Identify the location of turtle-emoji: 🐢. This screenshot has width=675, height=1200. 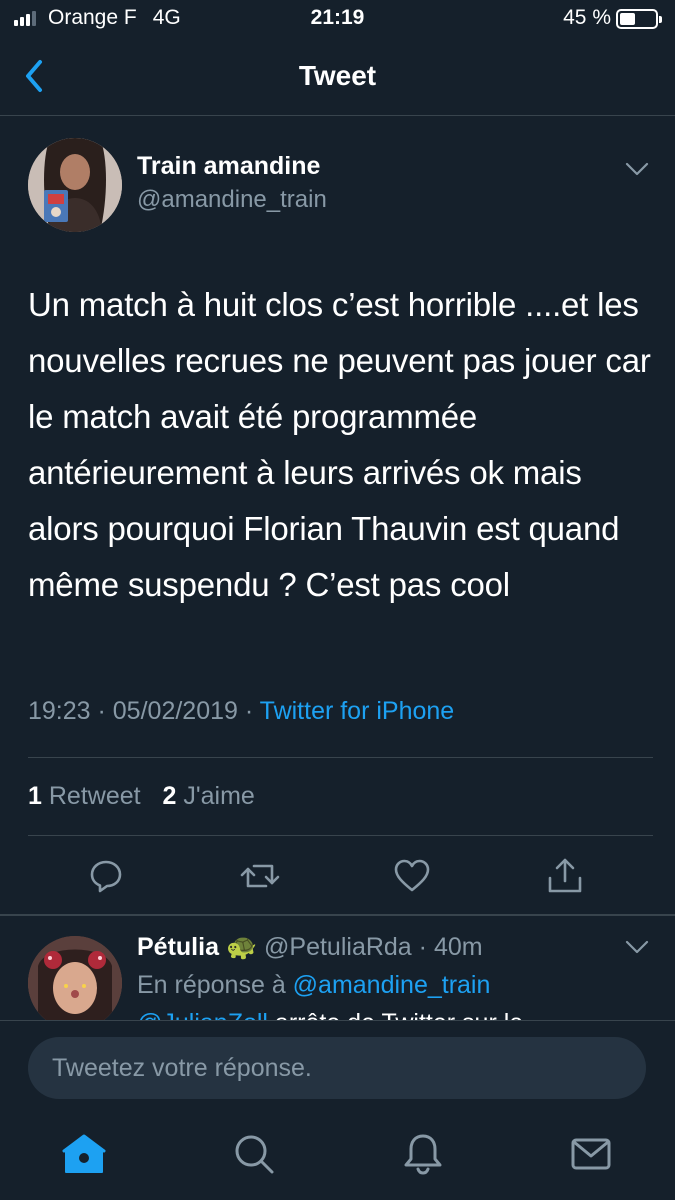
(241, 947).